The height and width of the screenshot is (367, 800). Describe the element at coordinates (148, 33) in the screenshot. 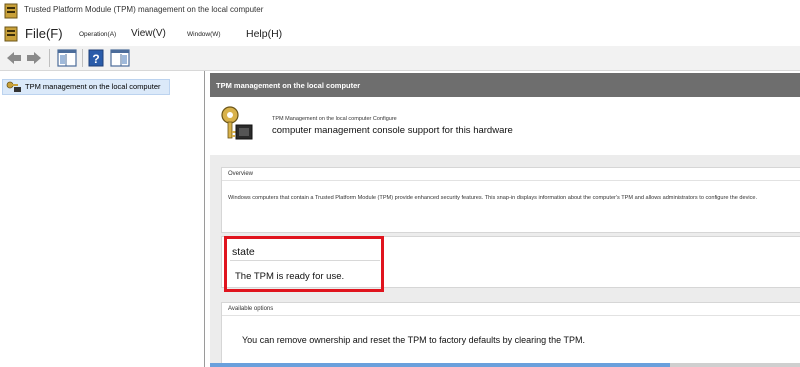

I see `menu-view: View(V)` at that location.